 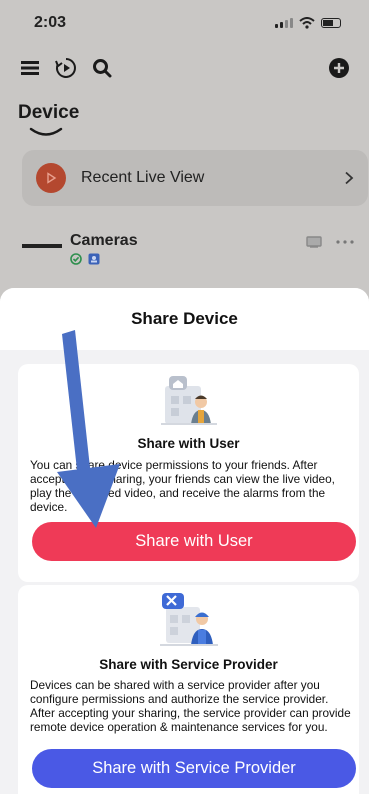 I want to click on toolbar, so click(x=184, y=68).